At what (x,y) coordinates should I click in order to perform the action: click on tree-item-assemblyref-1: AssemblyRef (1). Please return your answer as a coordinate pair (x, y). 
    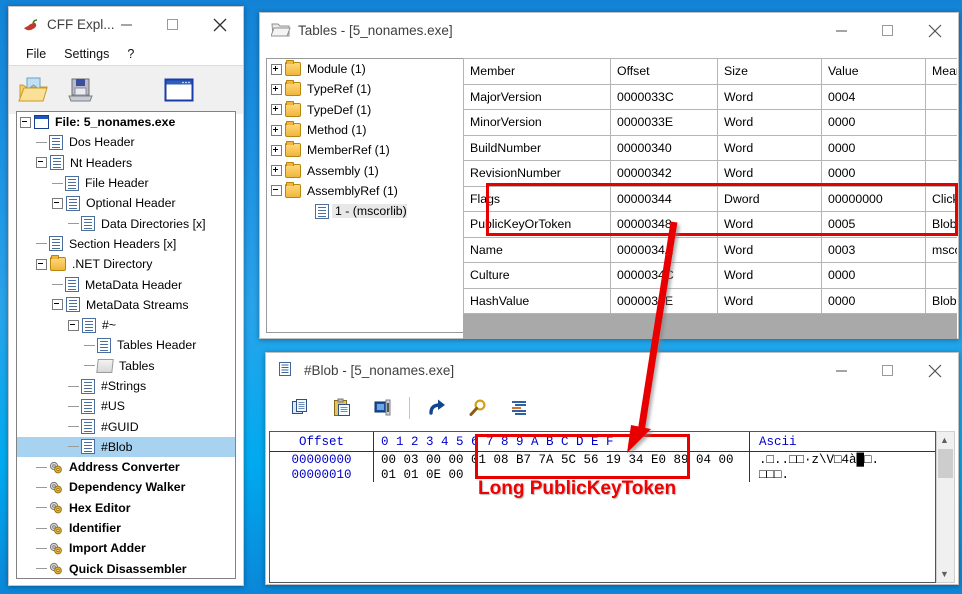
    Looking at the image, I should click on (368, 191).